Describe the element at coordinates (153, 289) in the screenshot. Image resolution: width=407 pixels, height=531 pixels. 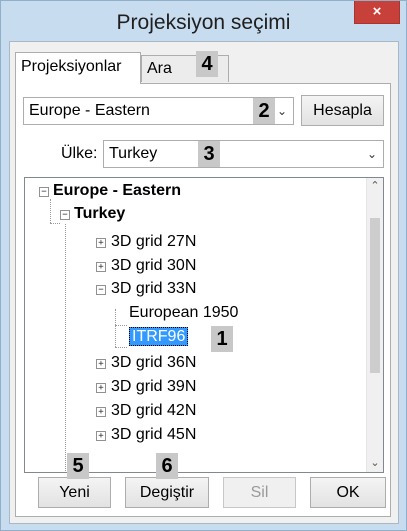
I see `tree-node-grid: 3D grid 33N` at that location.